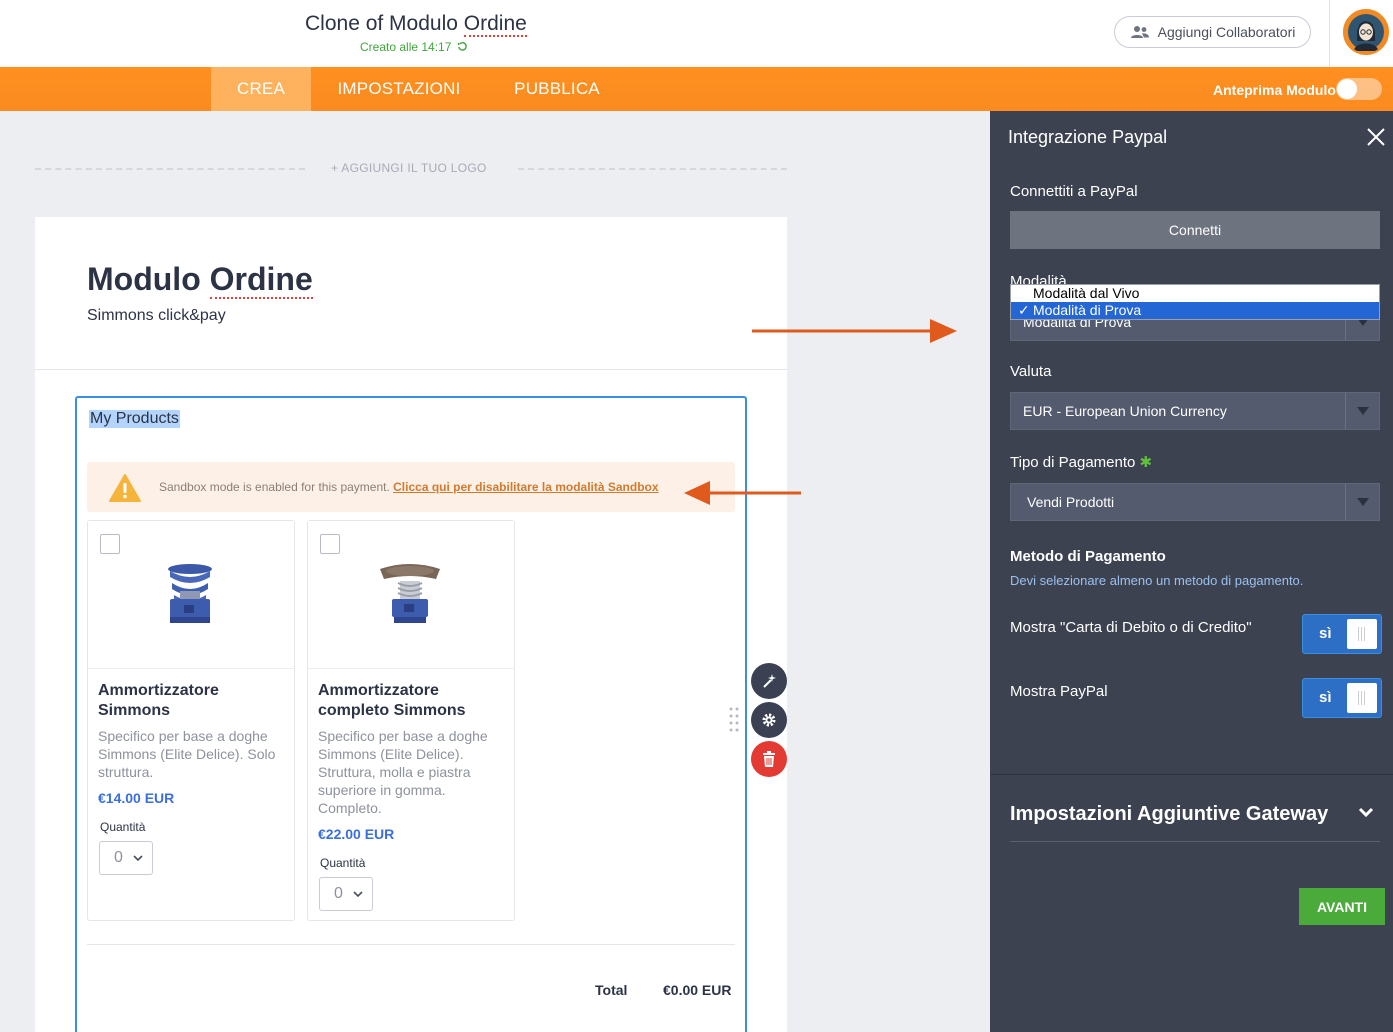  Describe the element at coordinates (411, 944) in the screenshot. I see `total-separator` at that location.